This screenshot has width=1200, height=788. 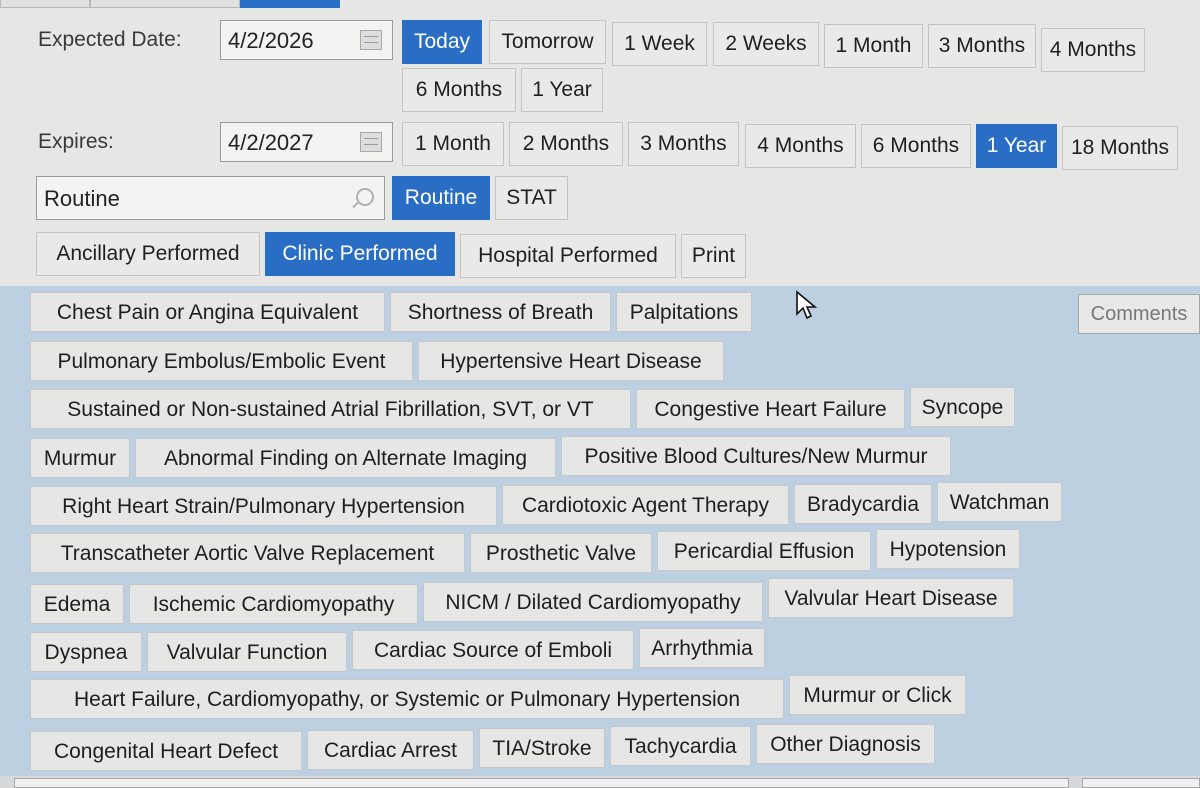 I want to click on diagnosis-button: Cardiac Arrest, so click(x=390, y=750).